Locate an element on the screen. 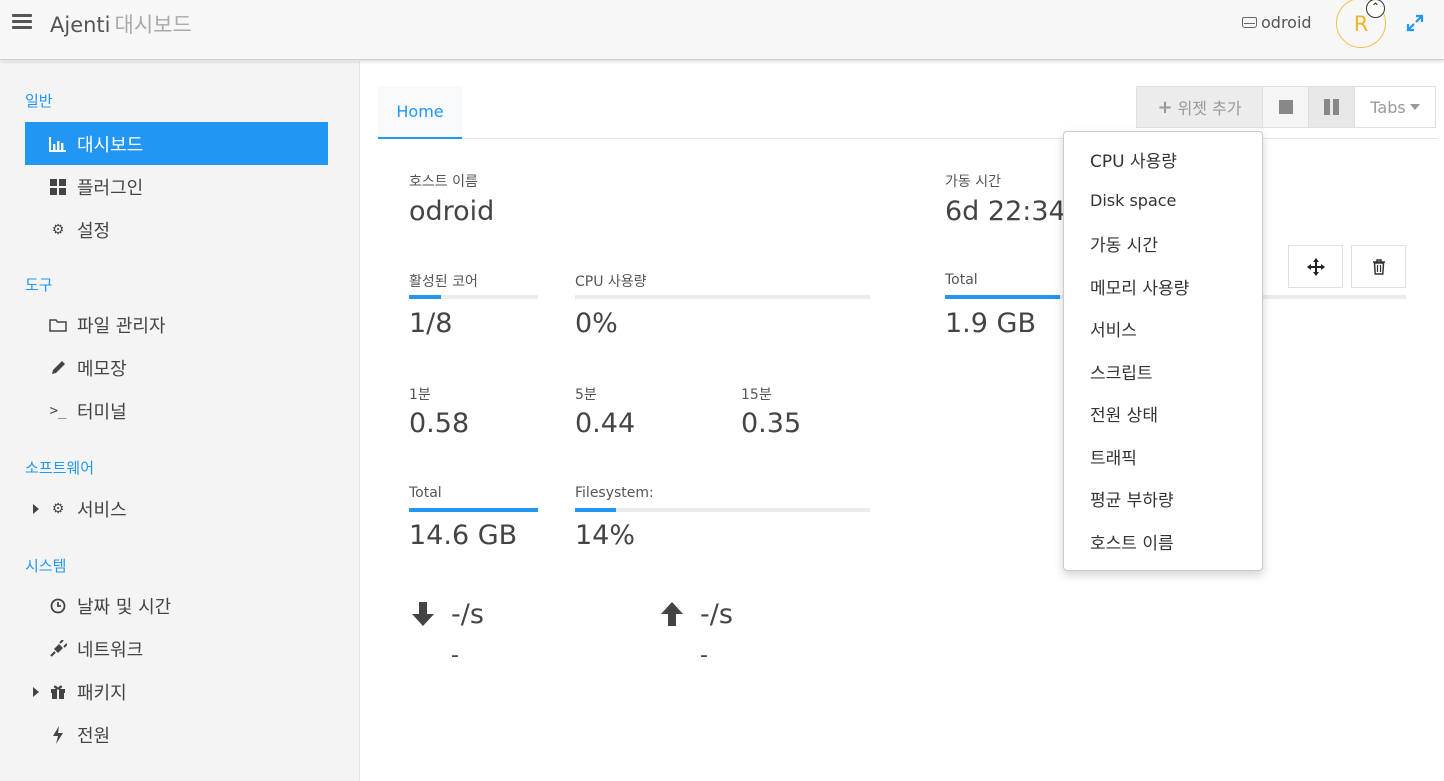  pencil-icon is located at coordinates (58, 368).